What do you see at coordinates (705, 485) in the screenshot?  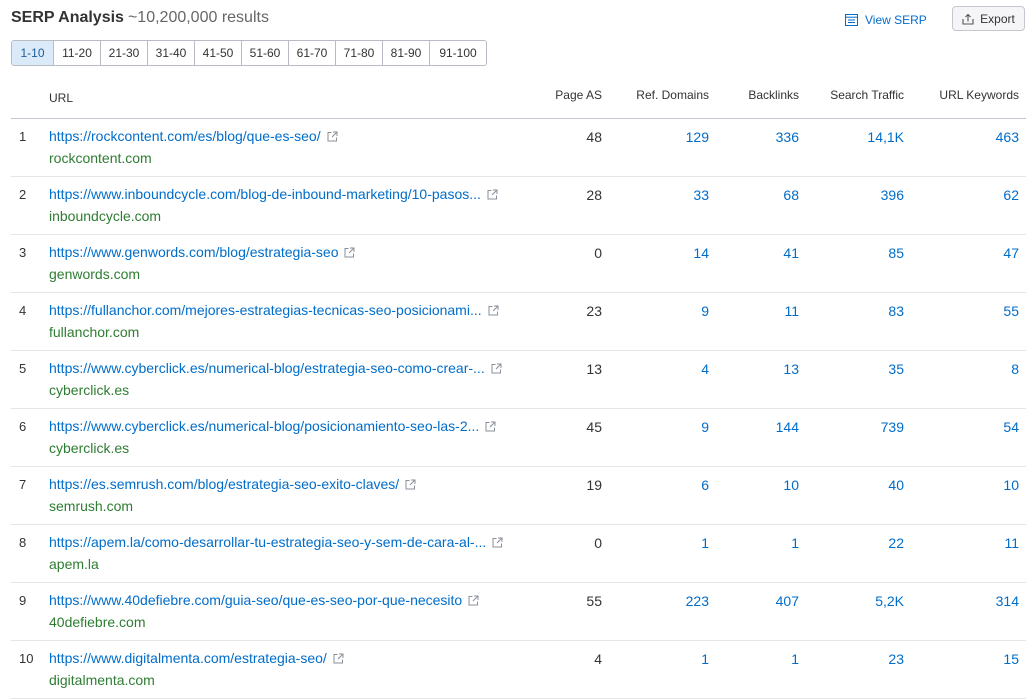 I see `ref-domains-value: 6` at bounding box center [705, 485].